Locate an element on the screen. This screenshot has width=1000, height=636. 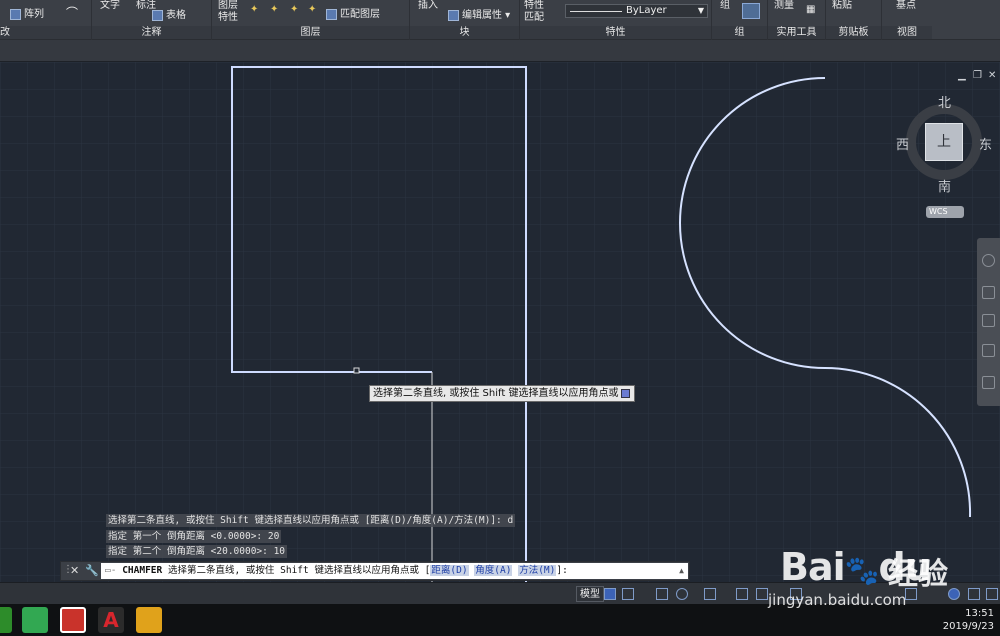
layer-properties-label: 特性 is located at coordinates (228, 17).